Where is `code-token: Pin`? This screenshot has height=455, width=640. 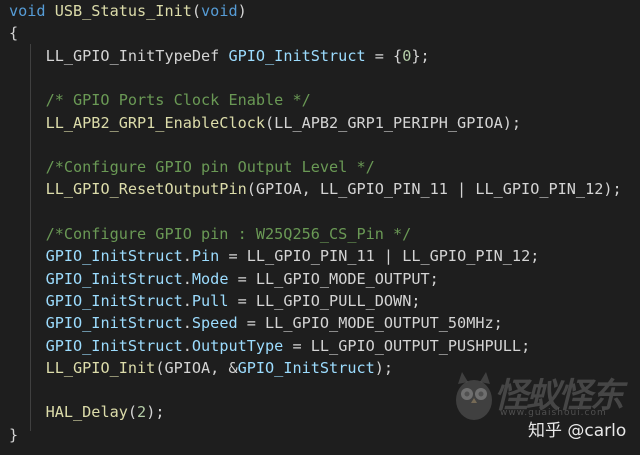 code-token: Pin is located at coordinates (205, 256).